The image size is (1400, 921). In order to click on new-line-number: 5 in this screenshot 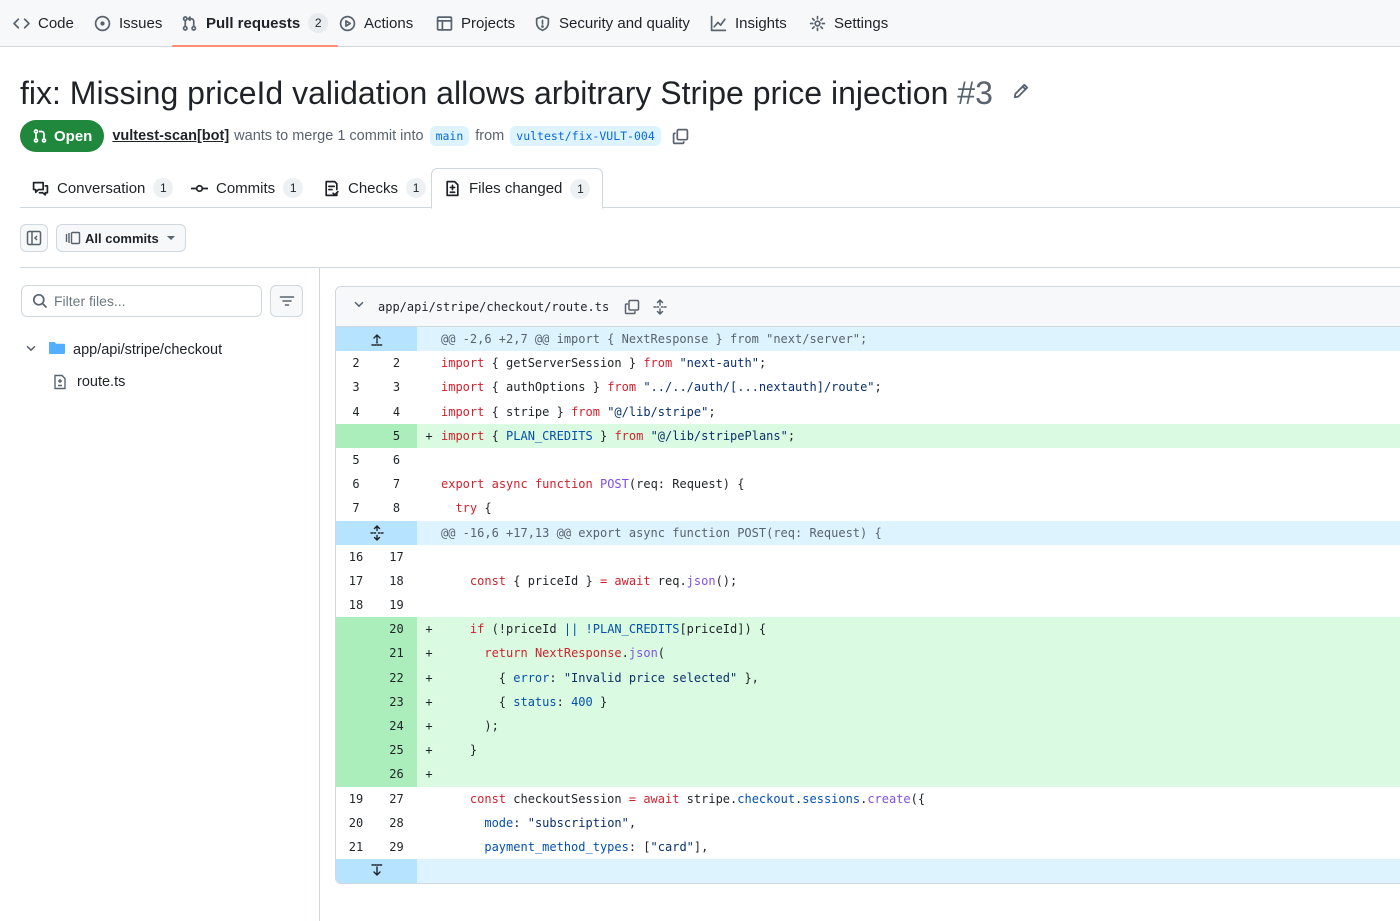, I will do `click(396, 435)`.